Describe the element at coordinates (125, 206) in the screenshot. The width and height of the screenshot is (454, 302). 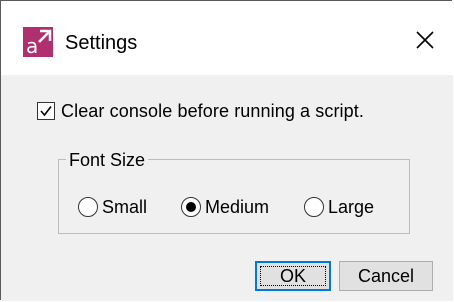
I see `small-label: Small` at that location.